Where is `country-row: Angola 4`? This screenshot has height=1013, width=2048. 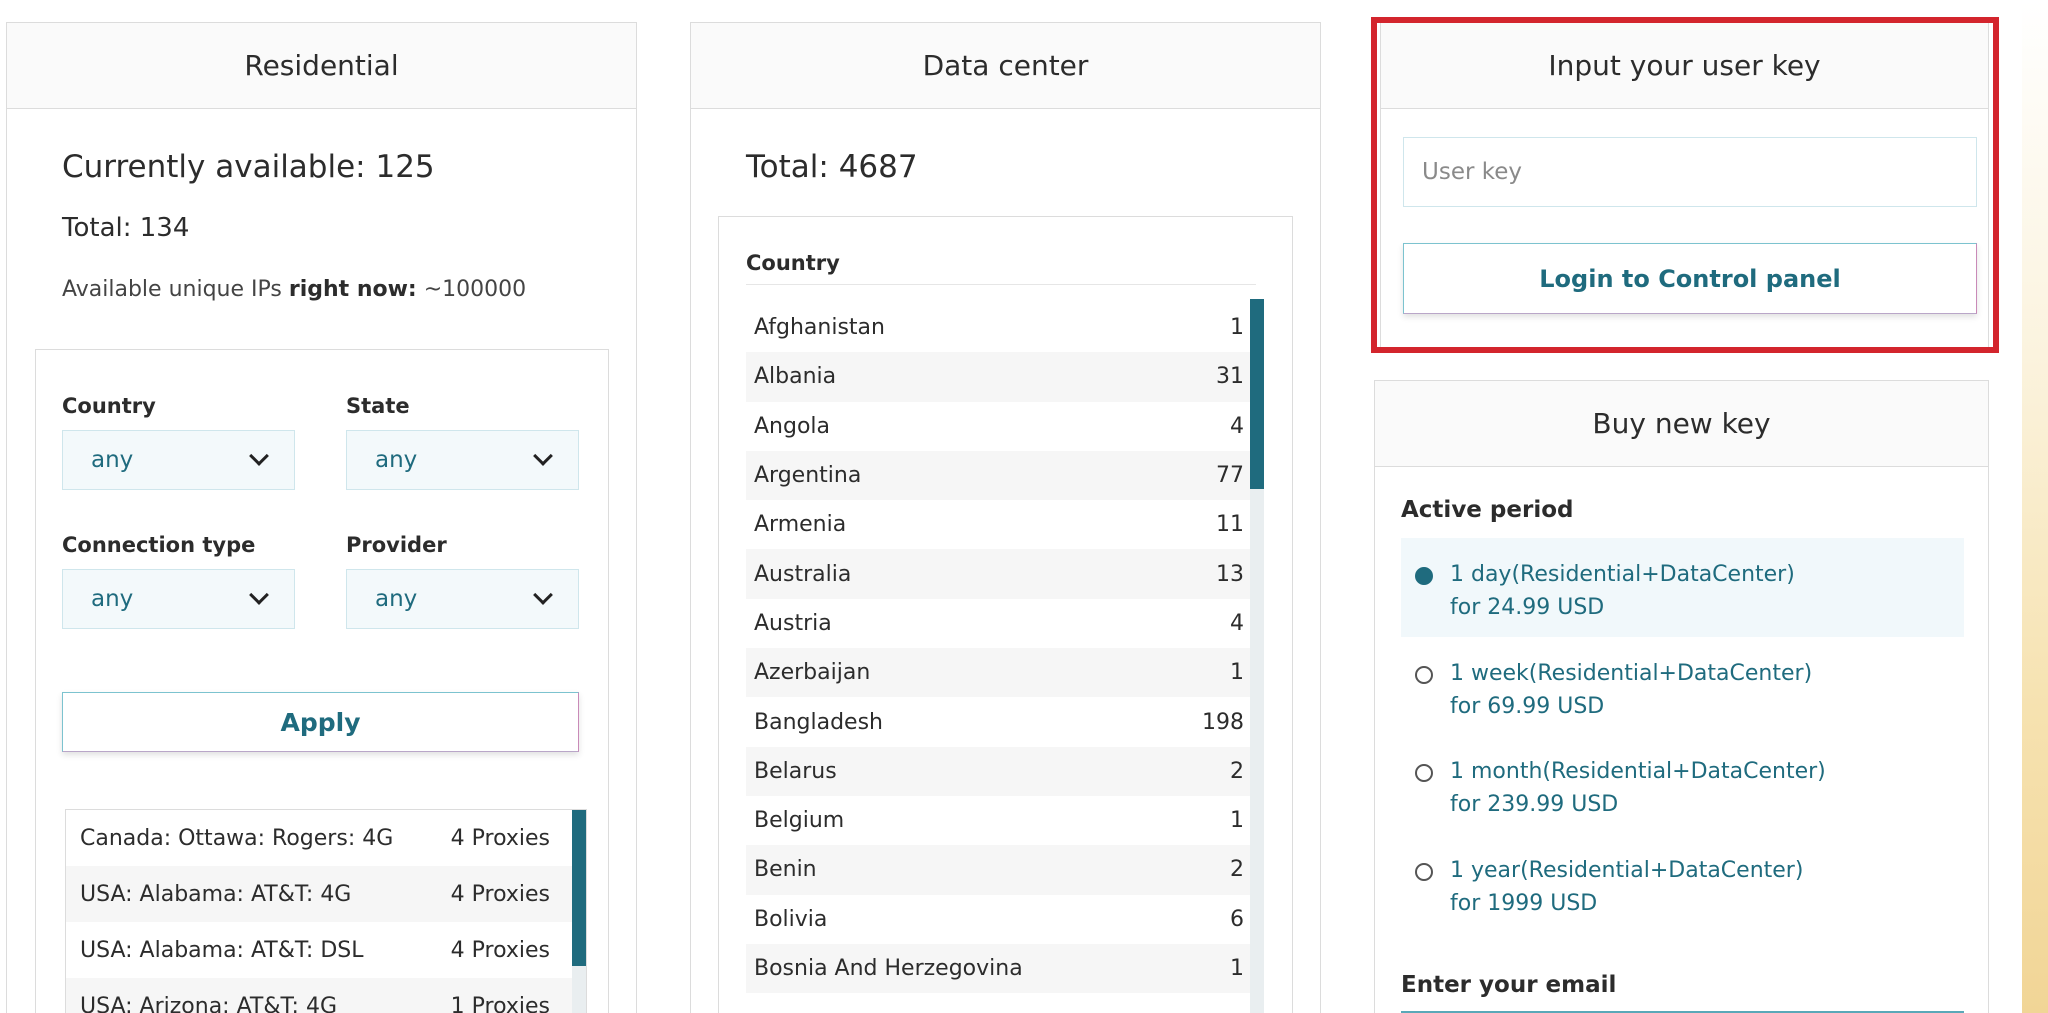
country-row: Angola 4 is located at coordinates (1001, 426).